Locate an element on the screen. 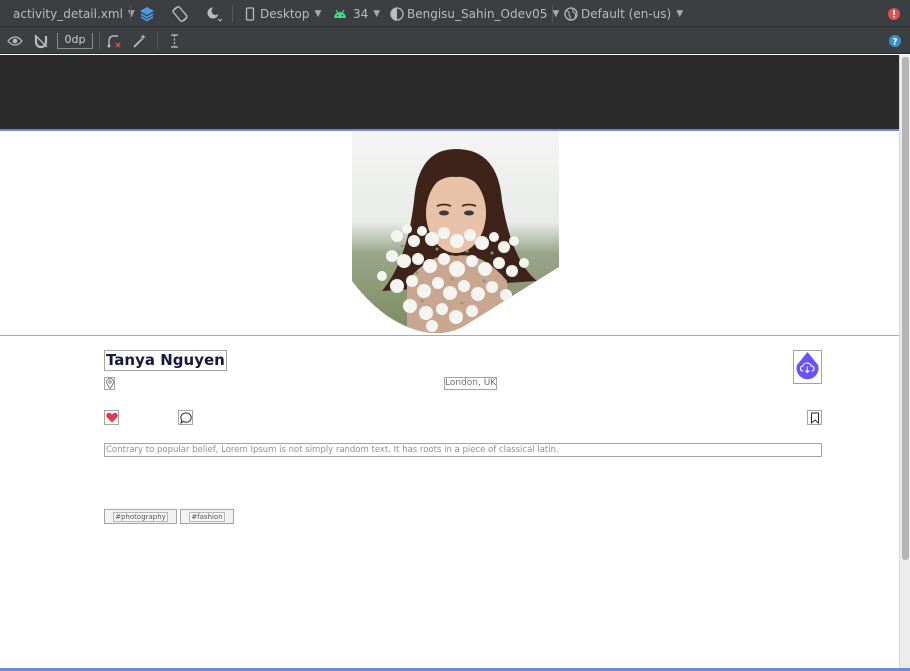  error-icon is located at coordinates (894, 14).